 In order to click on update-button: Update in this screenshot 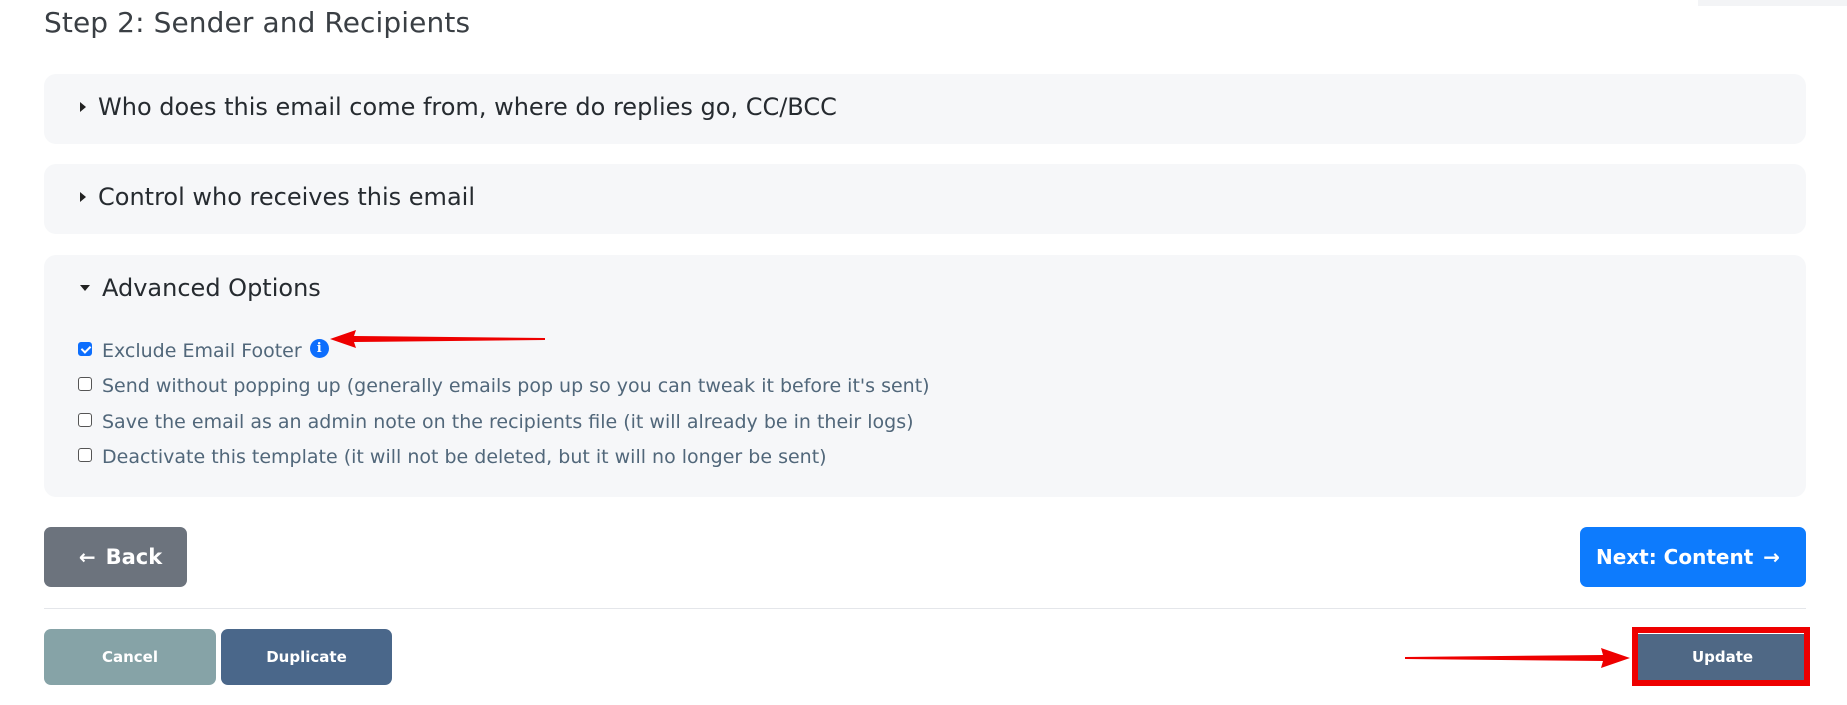, I will do `click(1722, 657)`.